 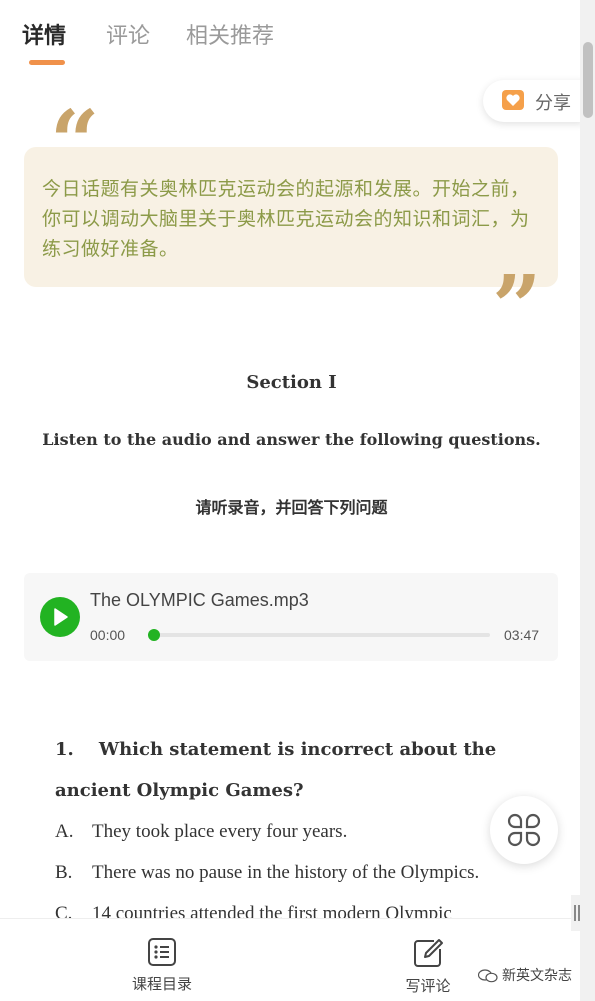 I want to click on course-catalog-label: 课程目录, so click(x=161, y=984).